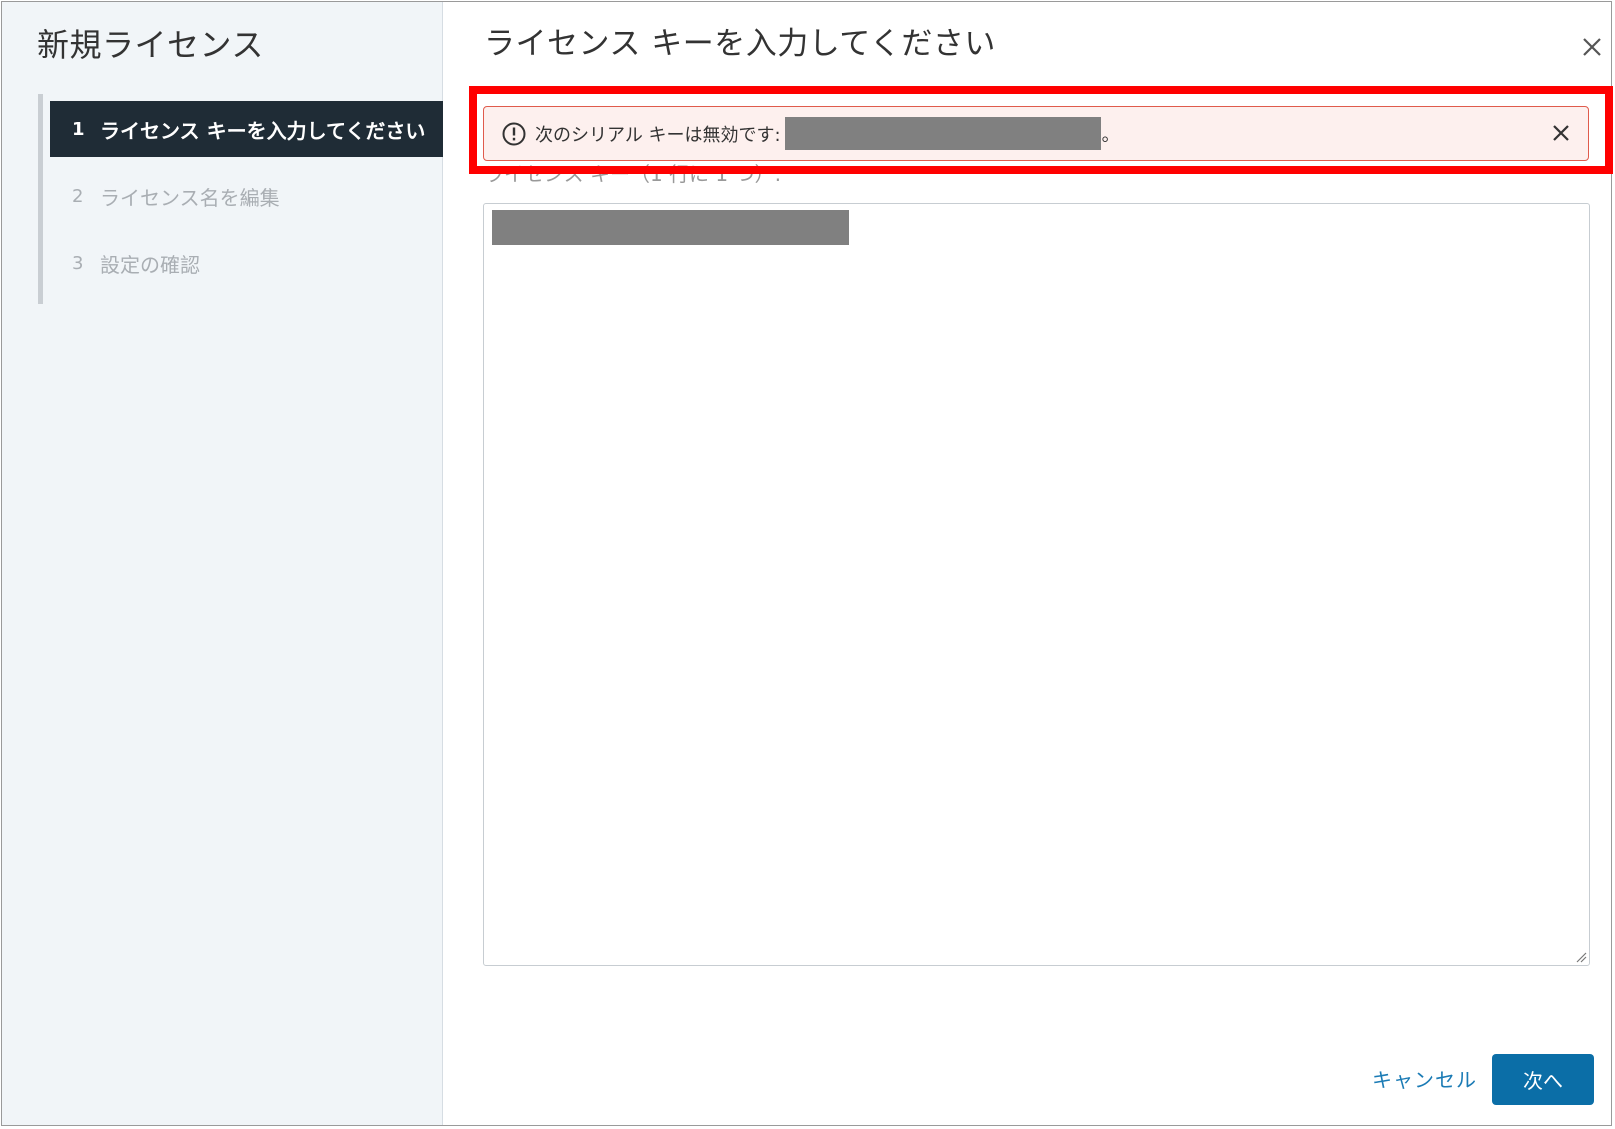  What do you see at coordinates (246, 263) in the screenshot?
I see `step-review-settings: 3 設定の確認` at bounding box center [246, 263].